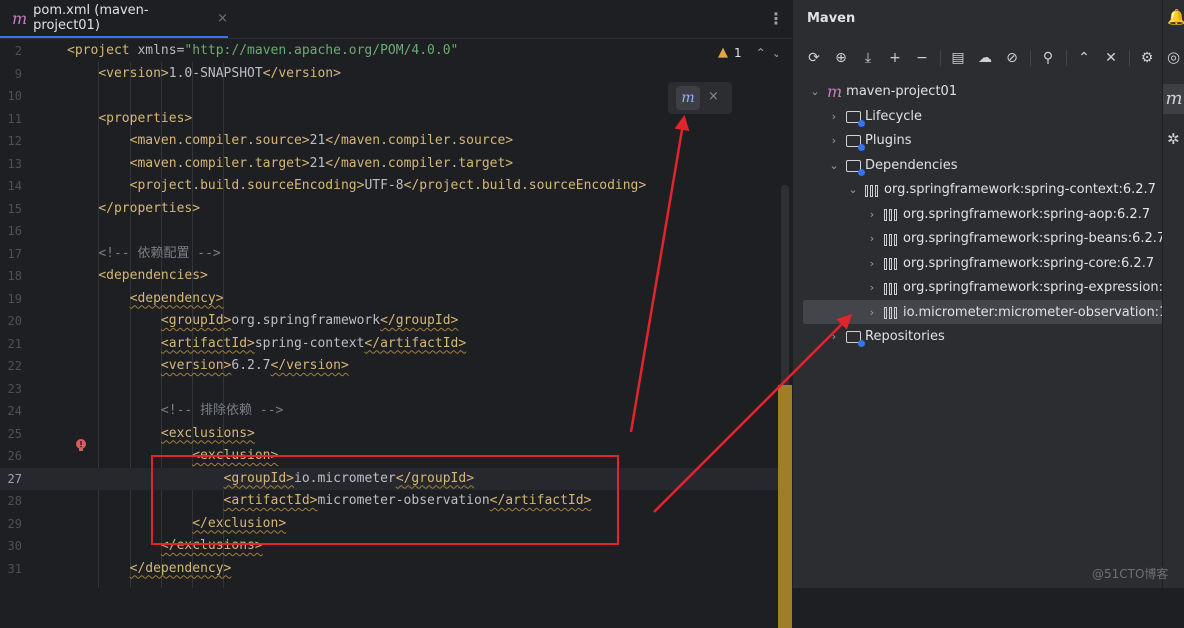  Describe the element at coordinates (688, 98) in the screenshot. I see `load-maven-changes-button: m` at that location.